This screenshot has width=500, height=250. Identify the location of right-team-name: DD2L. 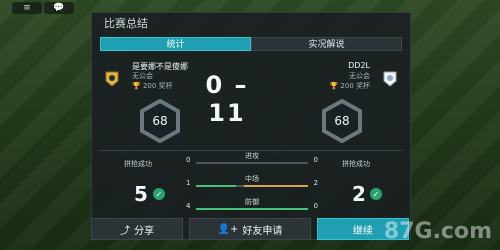
(359, 65).